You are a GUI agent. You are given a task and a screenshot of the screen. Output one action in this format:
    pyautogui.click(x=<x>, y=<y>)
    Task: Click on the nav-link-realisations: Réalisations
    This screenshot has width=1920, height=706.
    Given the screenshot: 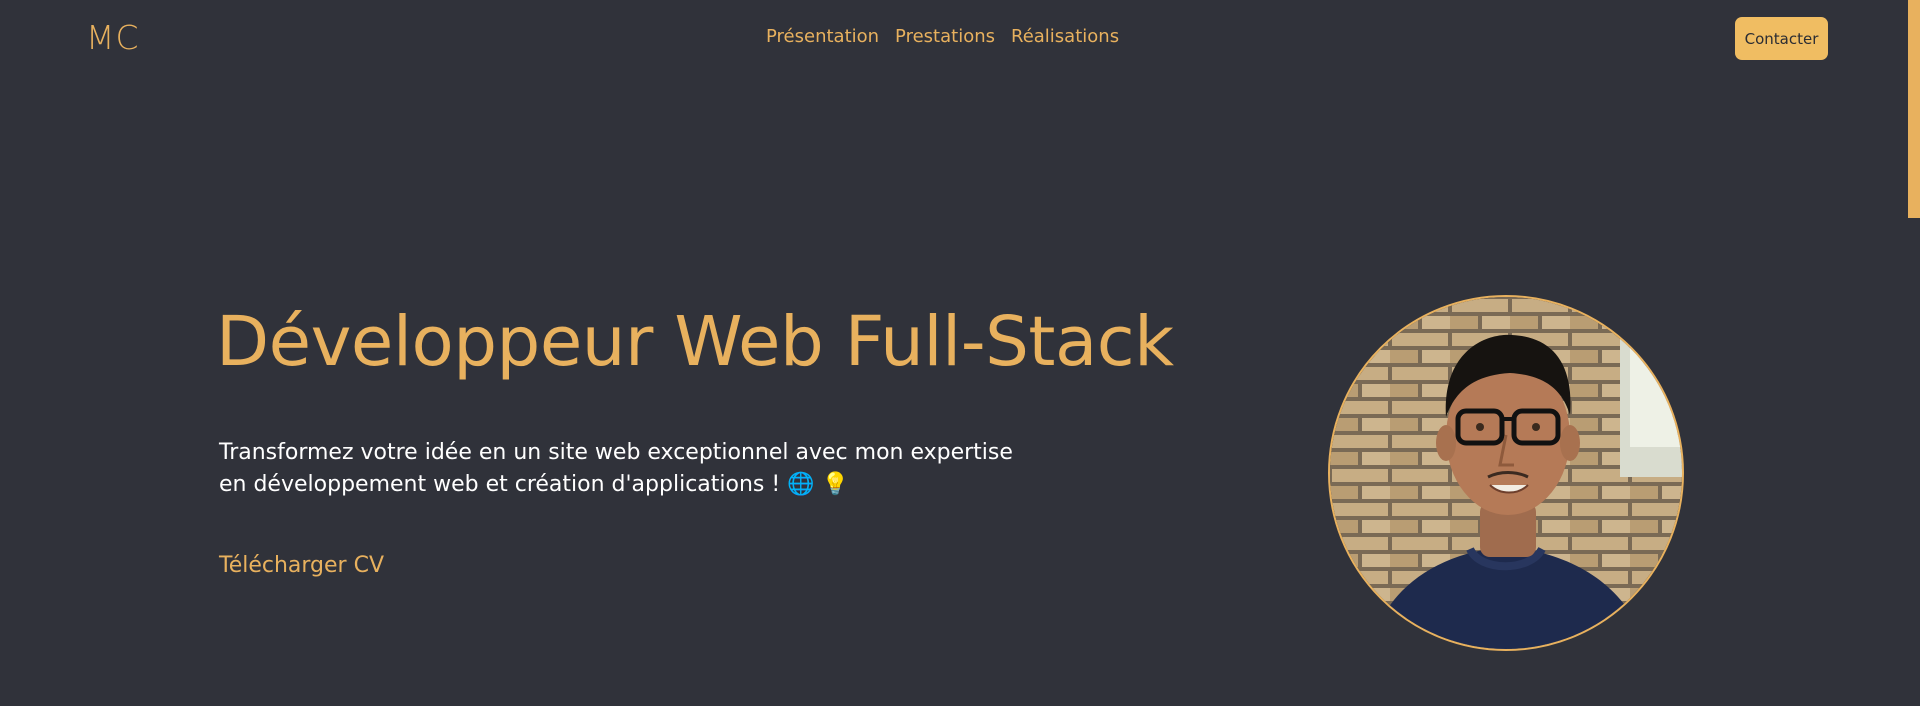 What is the action you would take?
    pyautogui.click(x=1065, y=36)
    